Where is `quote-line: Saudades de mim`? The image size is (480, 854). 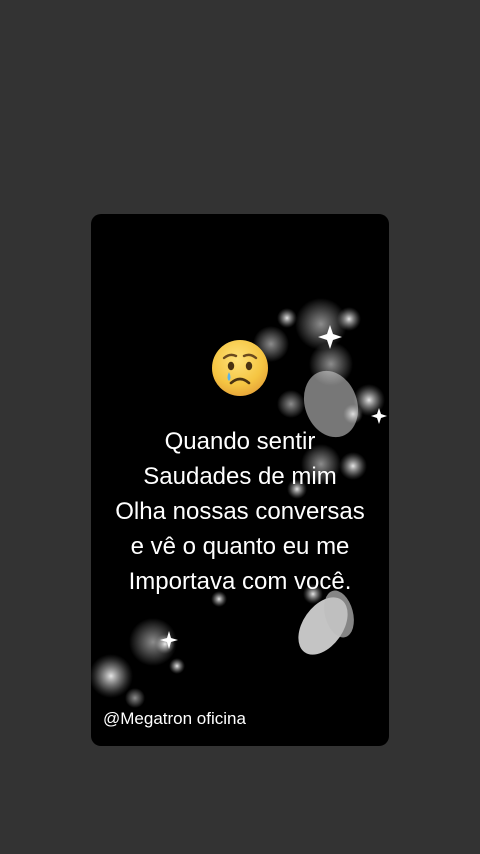 quote-line: Saudades de mim is located at coordinates (240, 476).